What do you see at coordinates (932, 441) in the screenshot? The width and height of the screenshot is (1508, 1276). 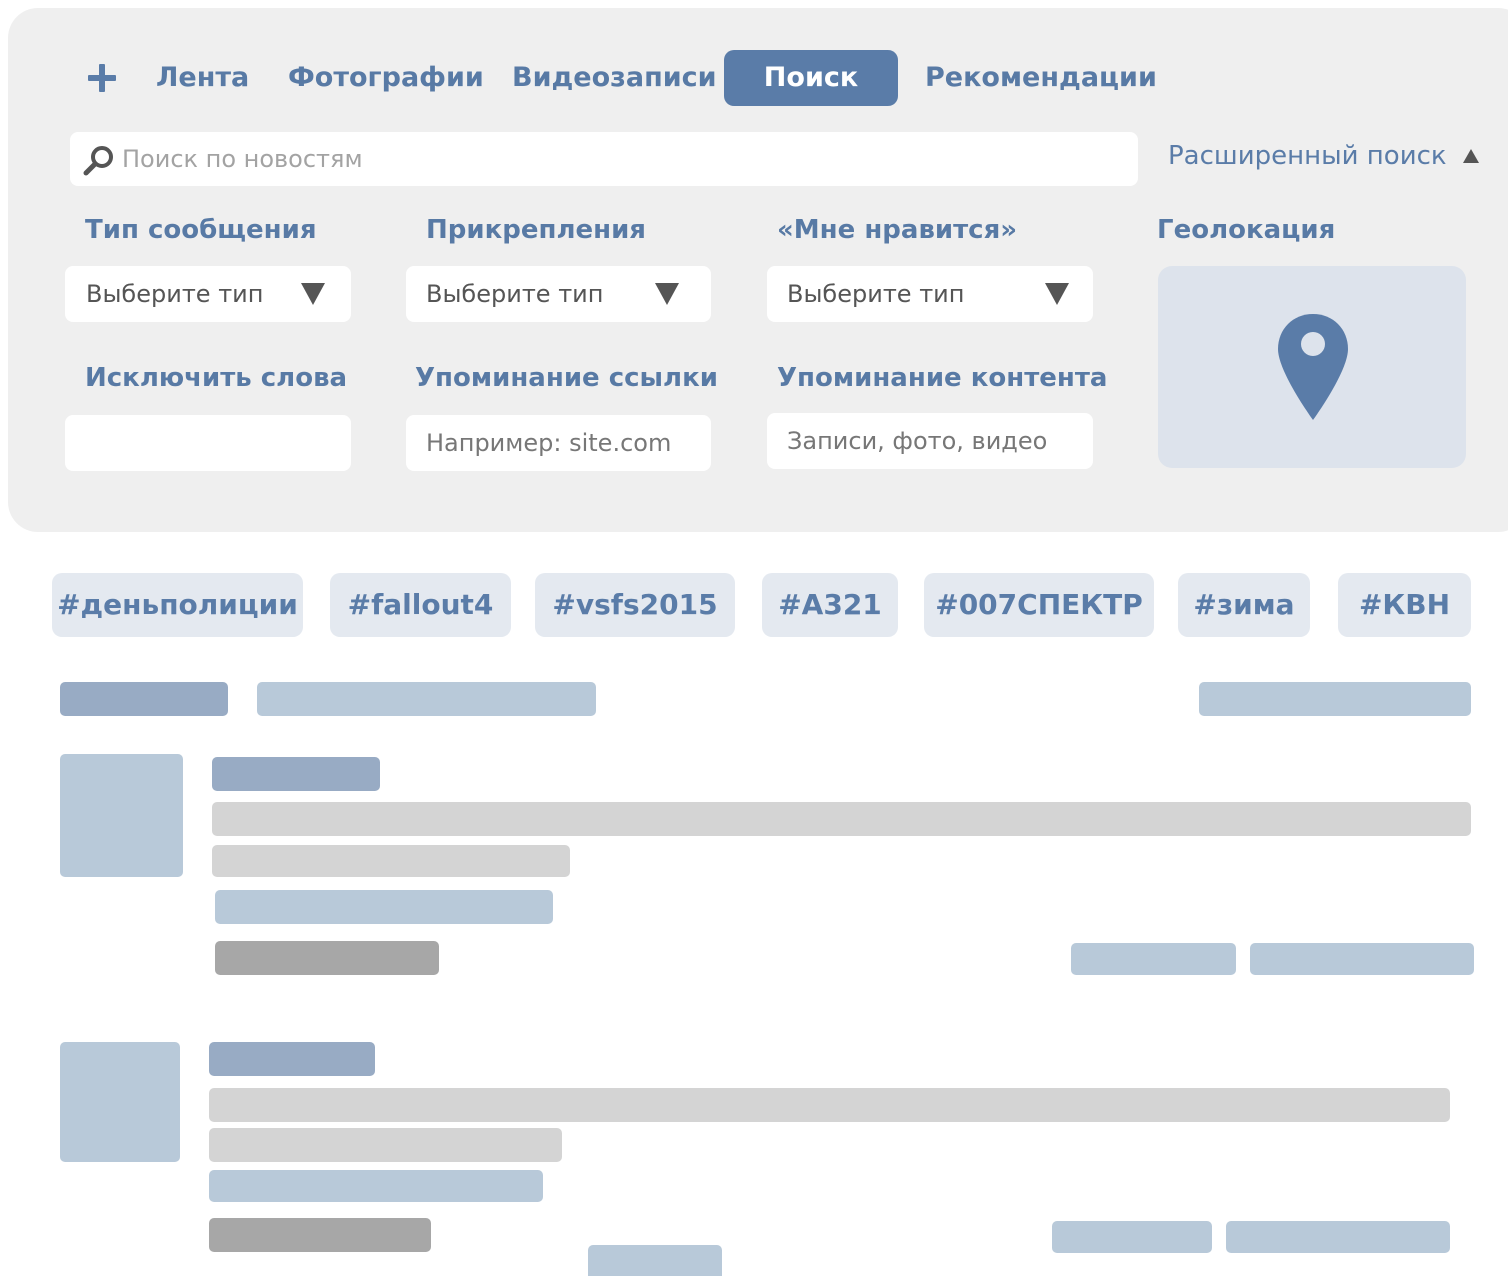 I see `content-mention-input` at bounding box center [932, 441].